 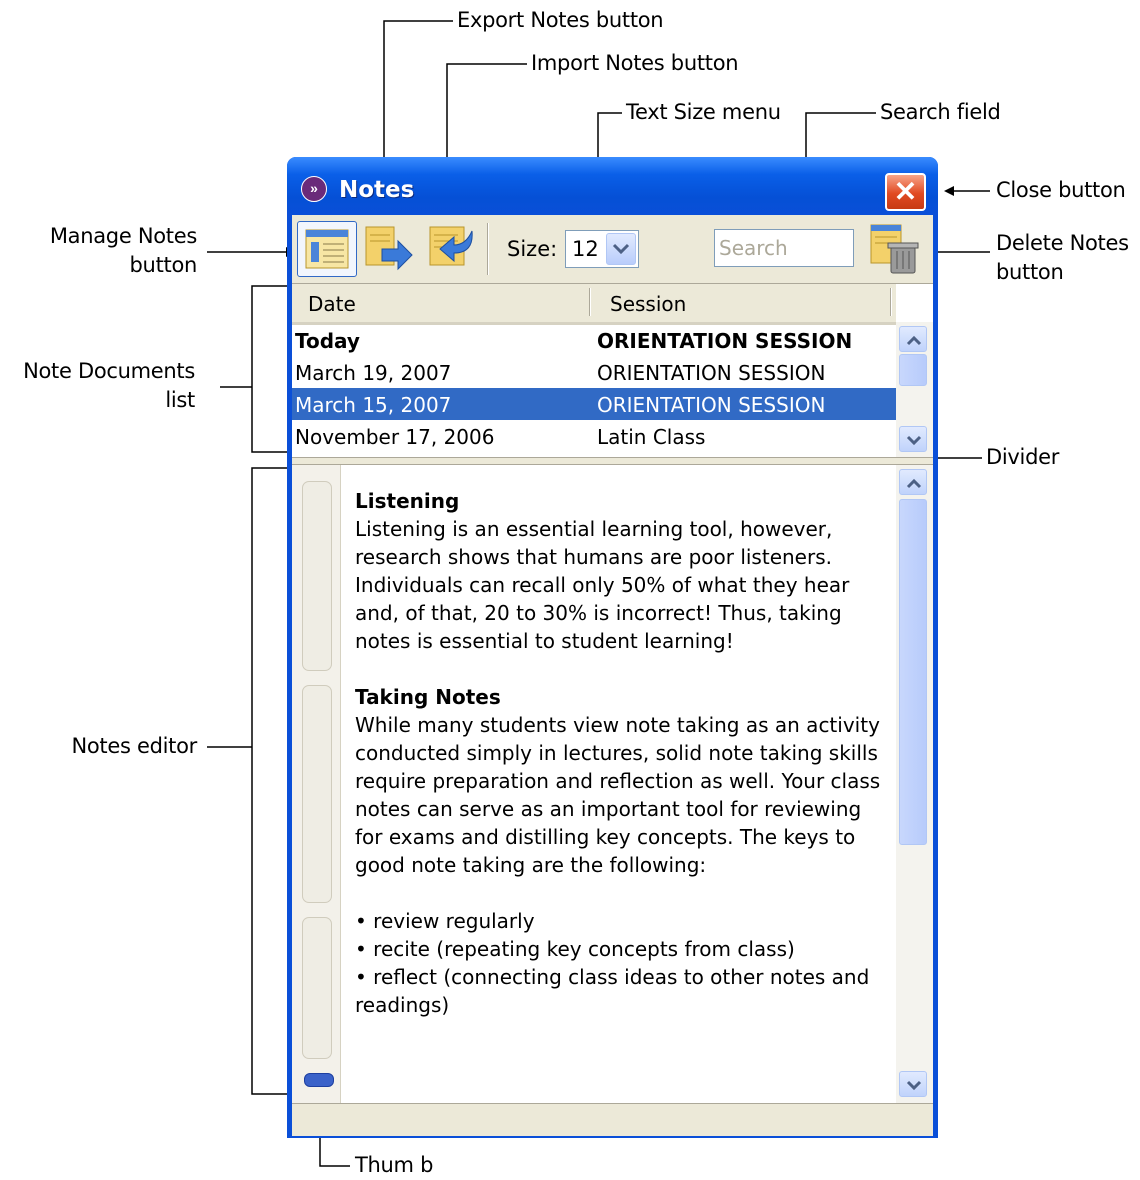 I want to click on list-row: November 17, 2006 Latin Class, so click(x=594, y=436).